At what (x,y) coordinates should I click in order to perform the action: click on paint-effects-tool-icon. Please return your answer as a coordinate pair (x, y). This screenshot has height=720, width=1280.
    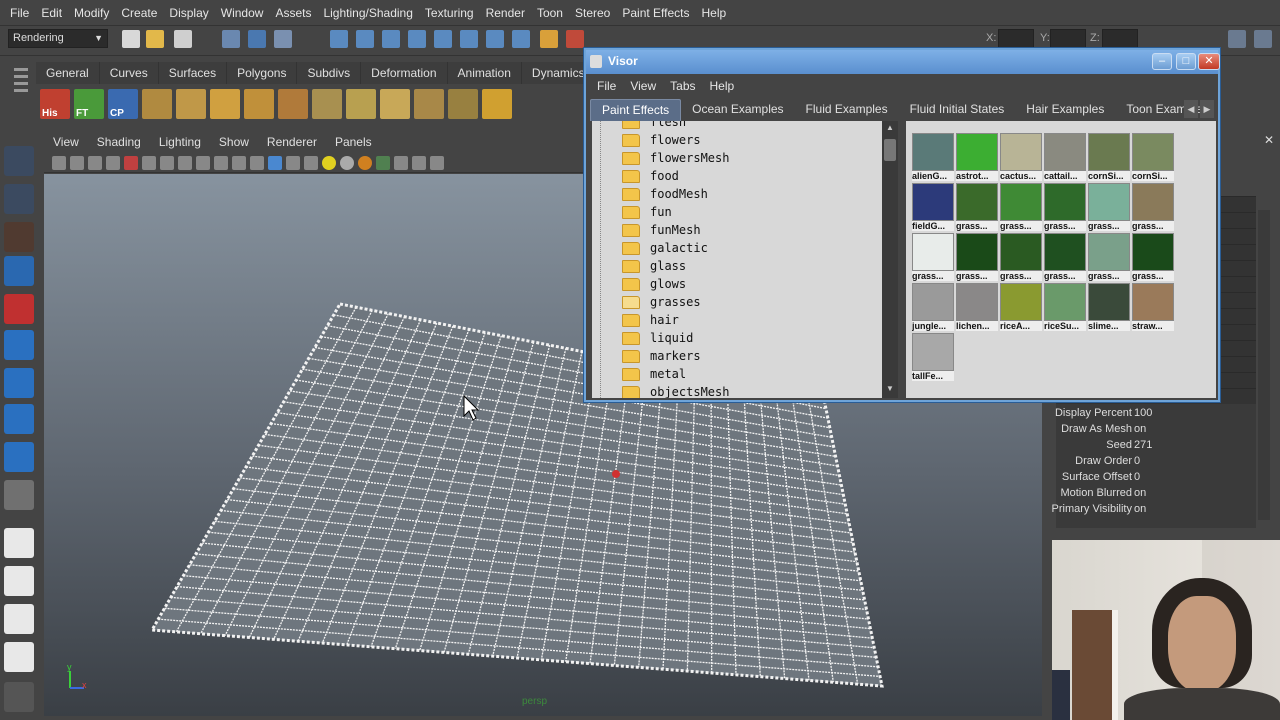
    Looking at the image, I should click on (19, 495).